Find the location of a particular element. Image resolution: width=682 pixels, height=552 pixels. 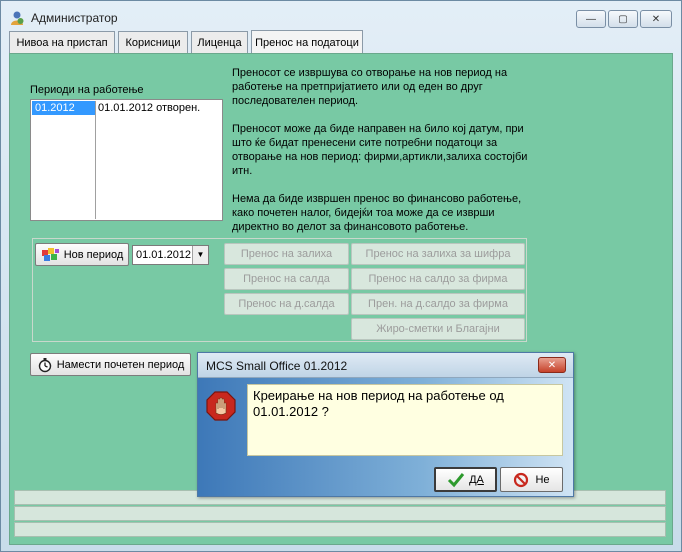

minimize-button: — is located at coordinates (591, 19).